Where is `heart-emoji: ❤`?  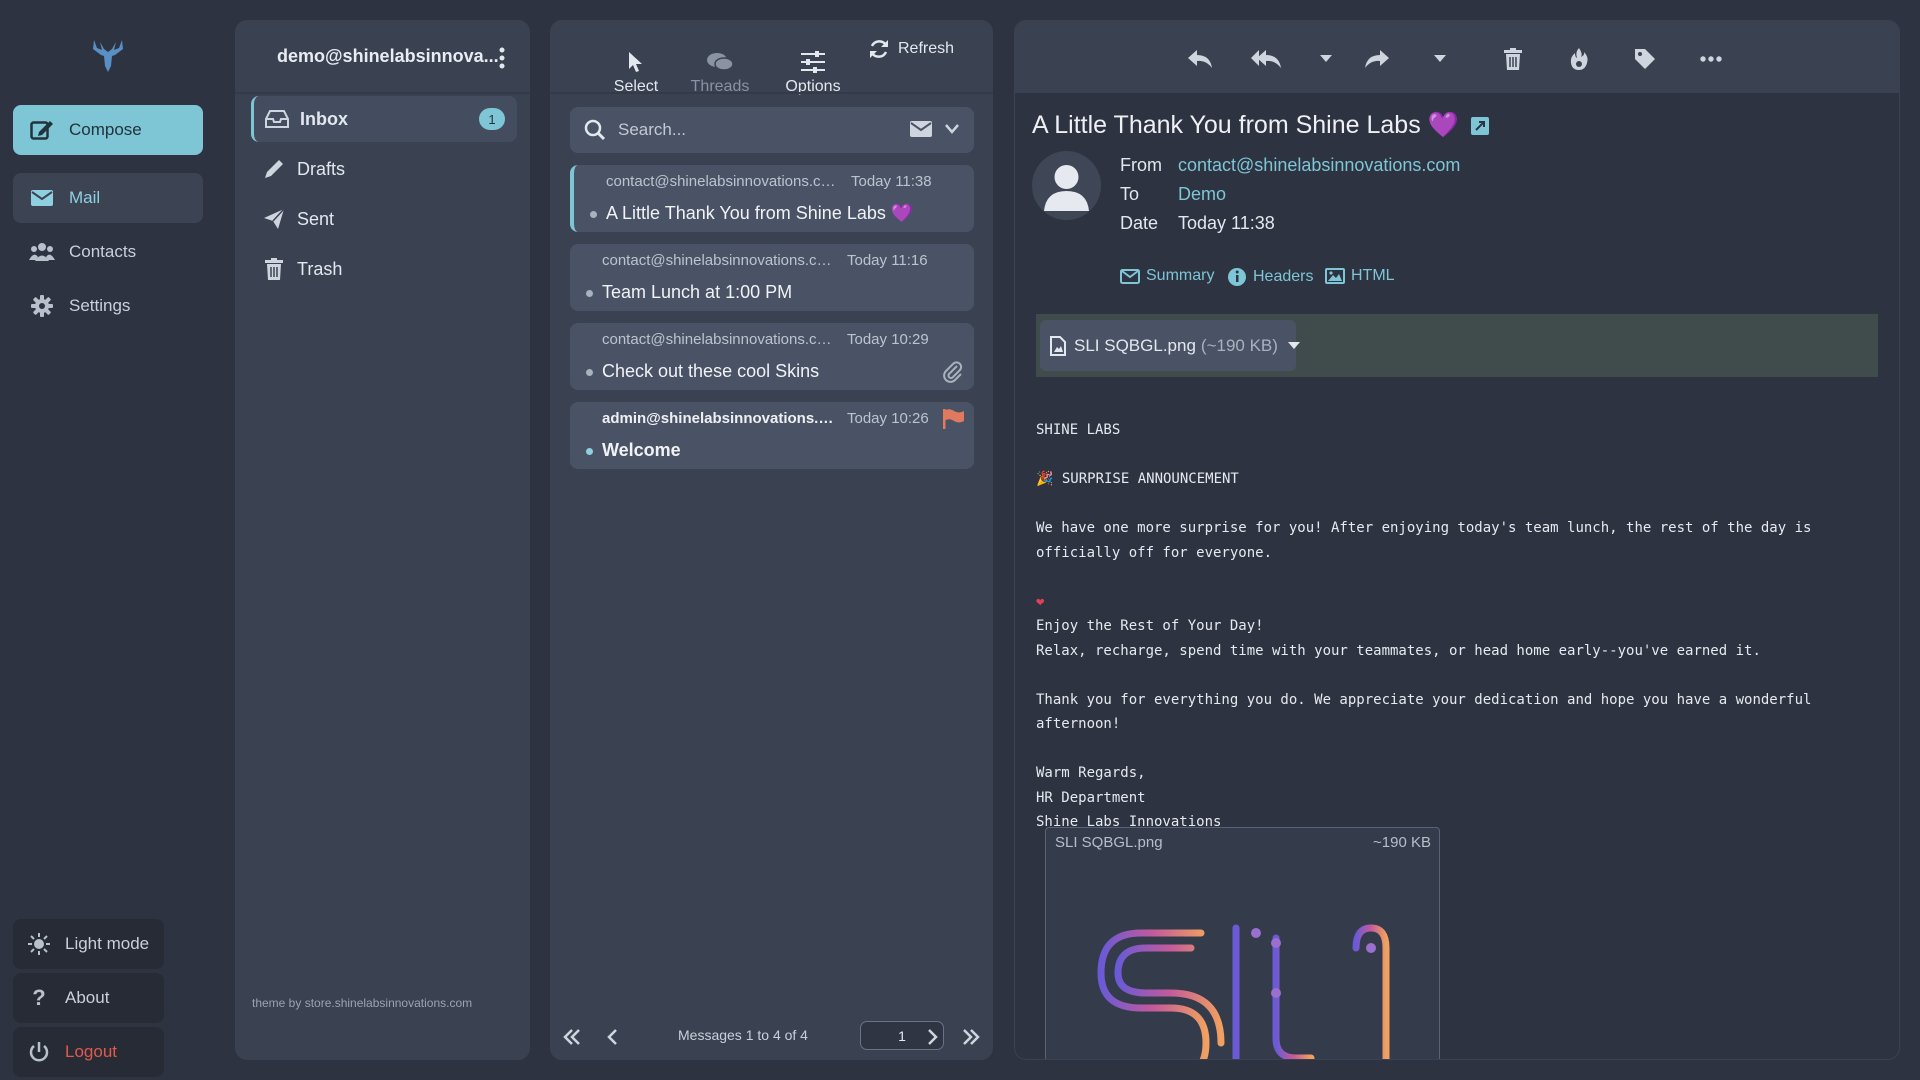 heart-emoji: ❤ is located at coordinates (1040, 601).